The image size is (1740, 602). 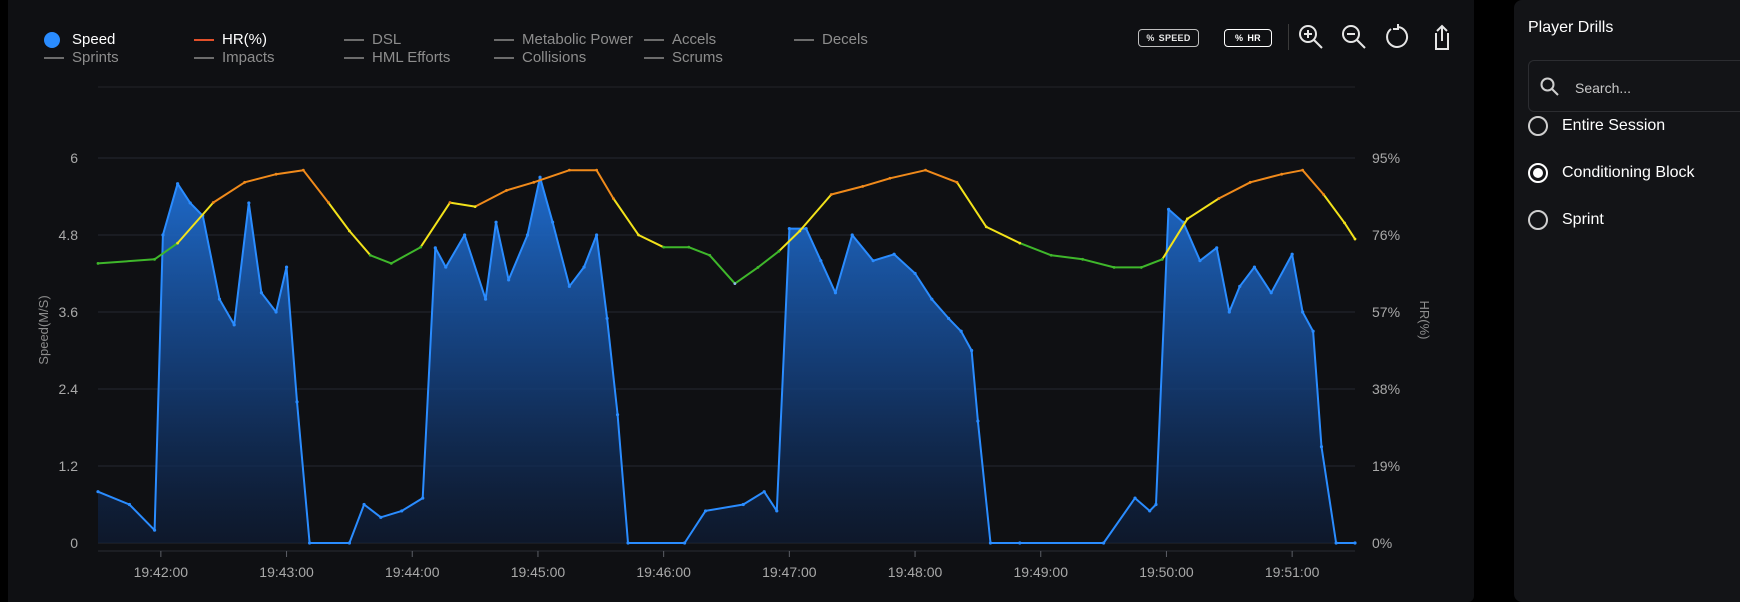 I want to click on drill-search, so click(x=1634, y=86).